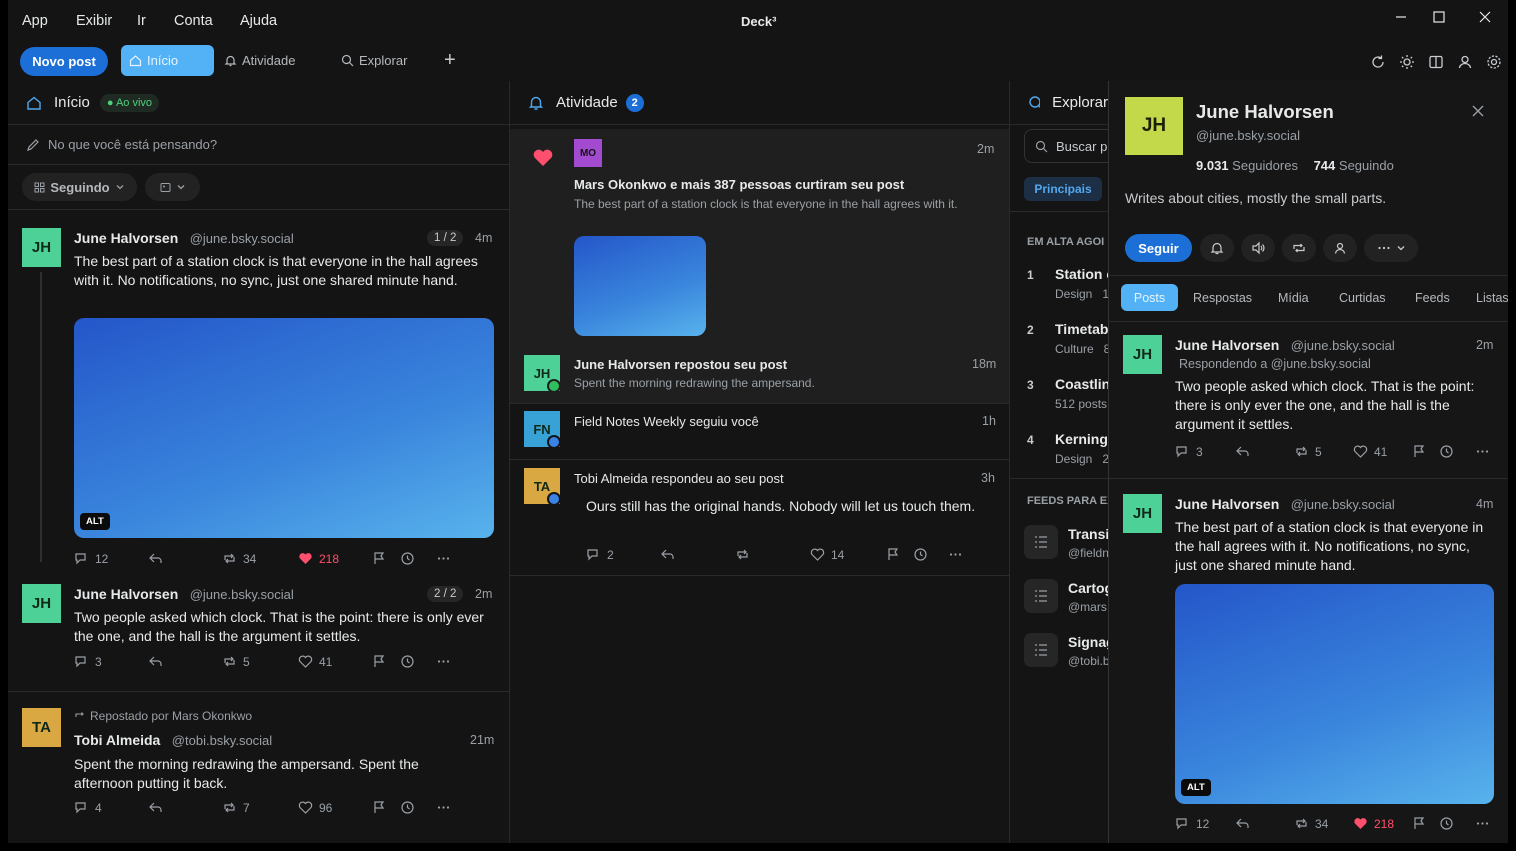 This screenshot has height=851, width=1516. I want to click on menu-ir: Ir, so click(141, 21).